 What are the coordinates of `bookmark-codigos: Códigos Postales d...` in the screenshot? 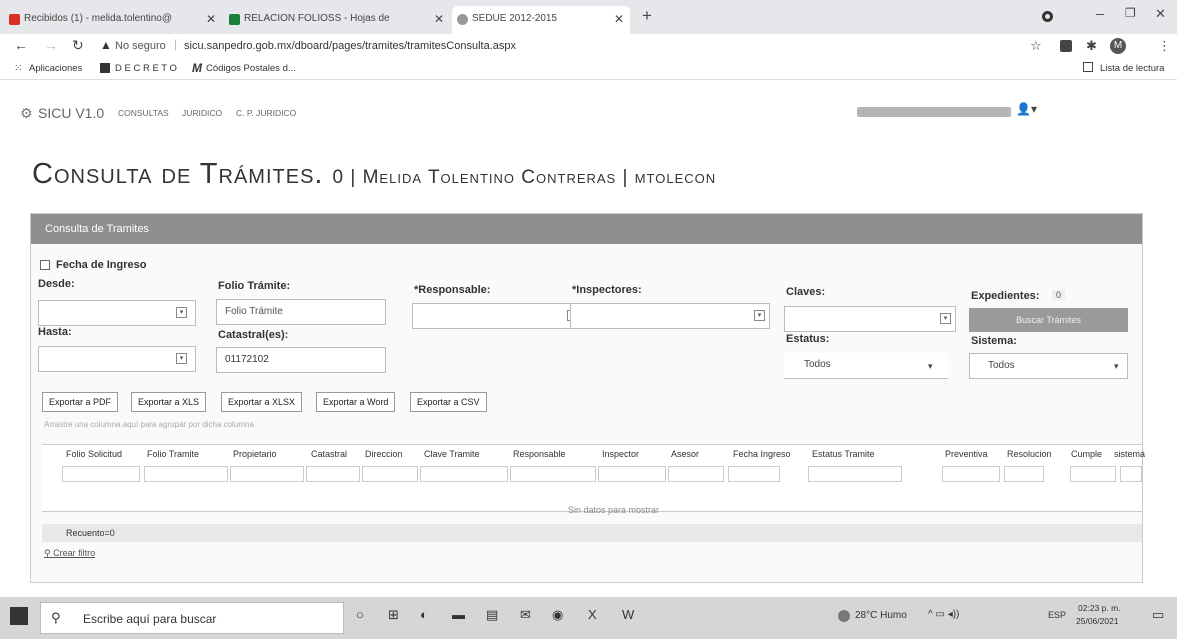 It's located at (251, 68).